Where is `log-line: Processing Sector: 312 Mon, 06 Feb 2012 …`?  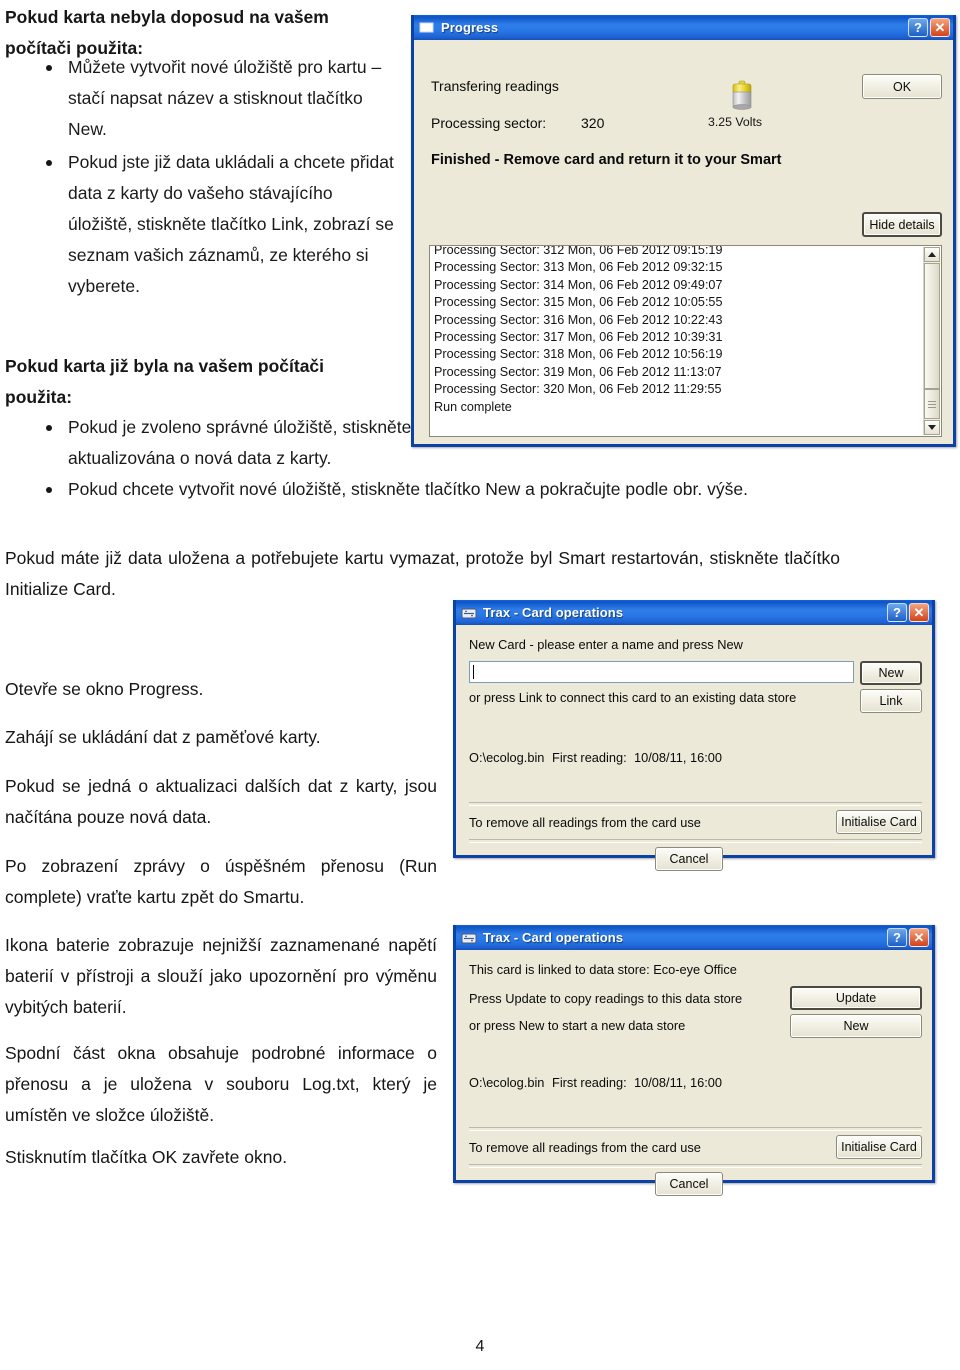 log-line: Processing Sector: 312 Mon, 06 Feb 2012 … is located at coordinates (578, 251).